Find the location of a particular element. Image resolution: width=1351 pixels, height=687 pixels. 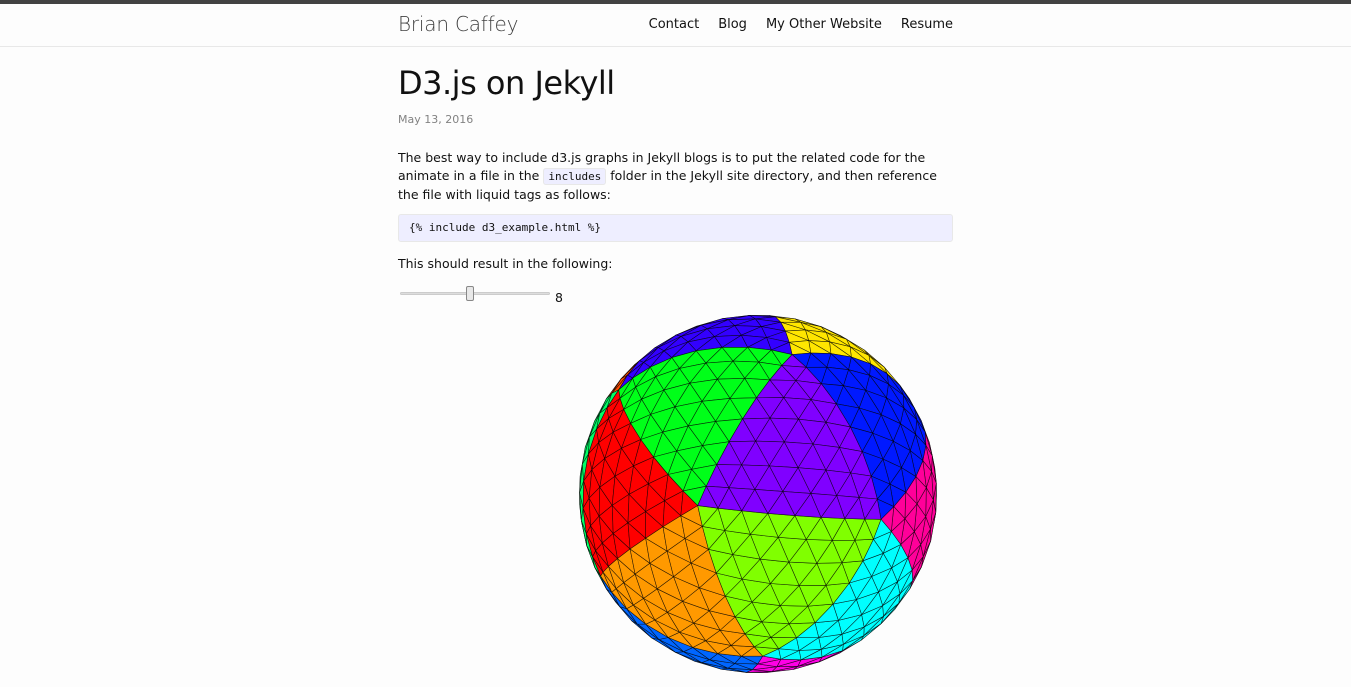

result-paragraph: This should result in the following: is located at coordinates (505, 263).